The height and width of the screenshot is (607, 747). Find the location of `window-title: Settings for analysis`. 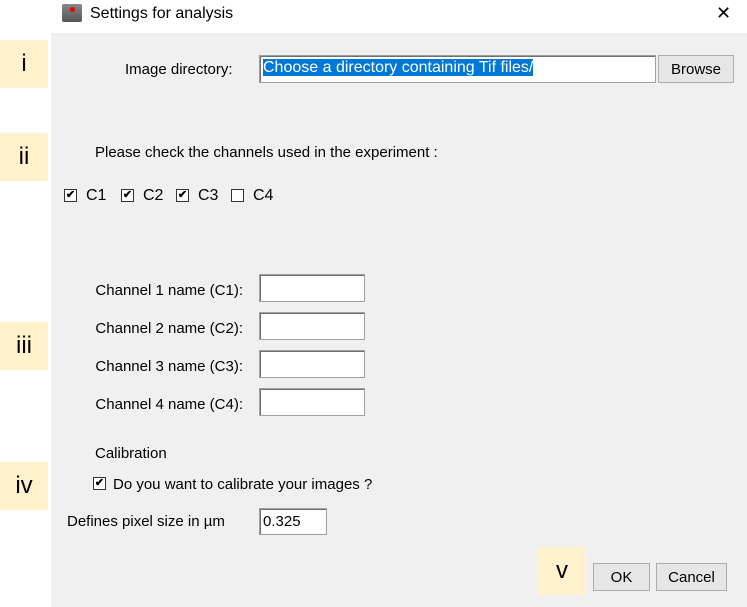

window-title: Settings for analysis is located at coordinates (162, 13).